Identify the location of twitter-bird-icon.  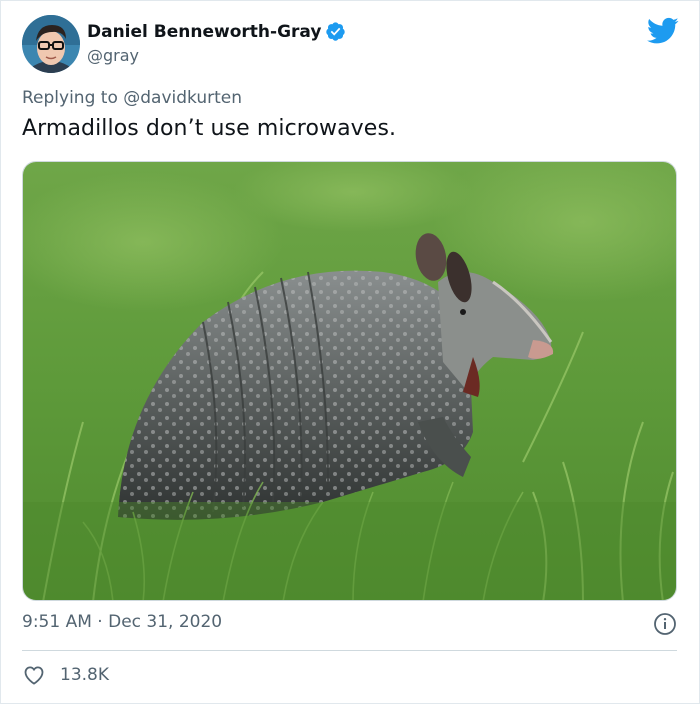
(663, 31).